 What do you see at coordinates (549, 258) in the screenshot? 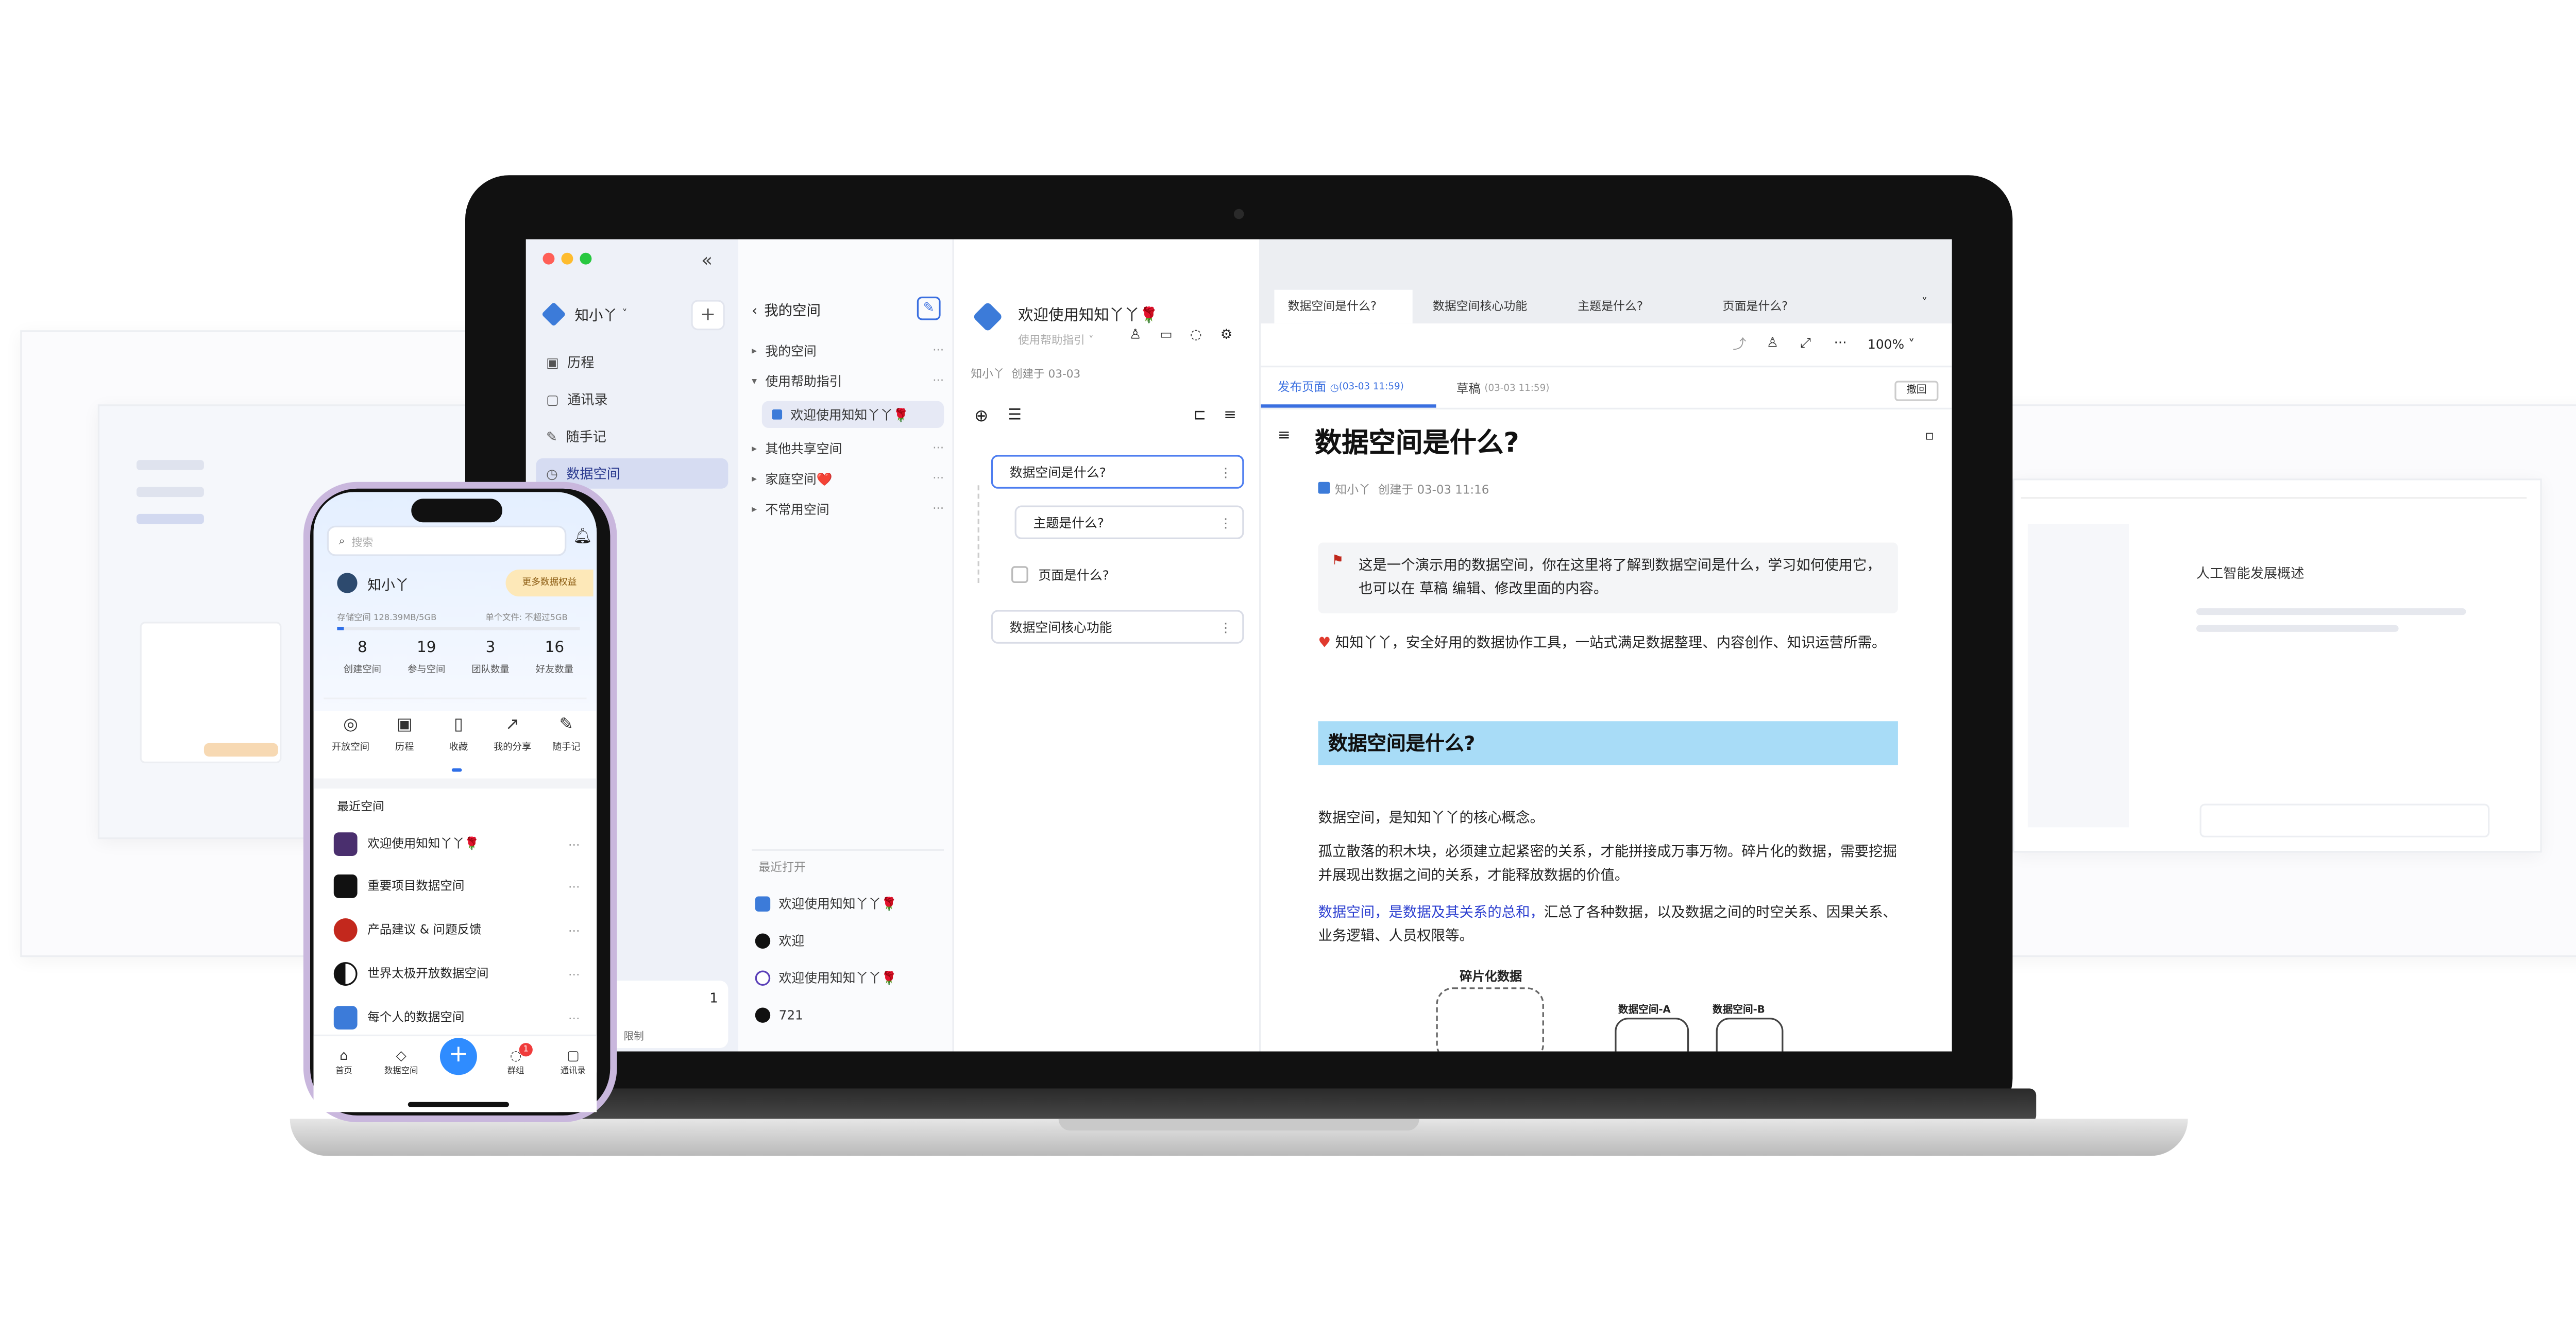
I see `close-dot` at bounding box center [549, 258].